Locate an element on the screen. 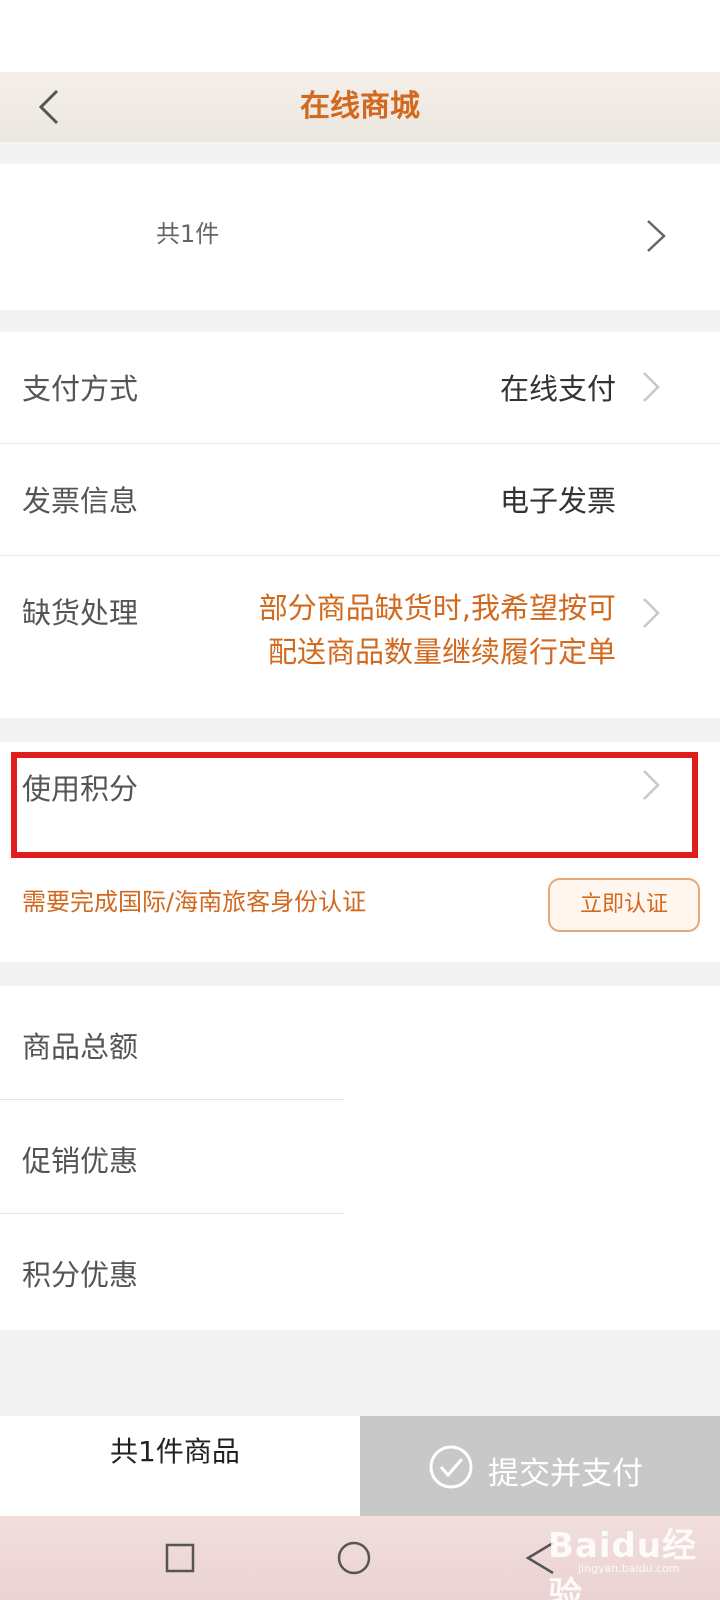  summary-row: 积分优惠 is located at coordinates (172, 1271).